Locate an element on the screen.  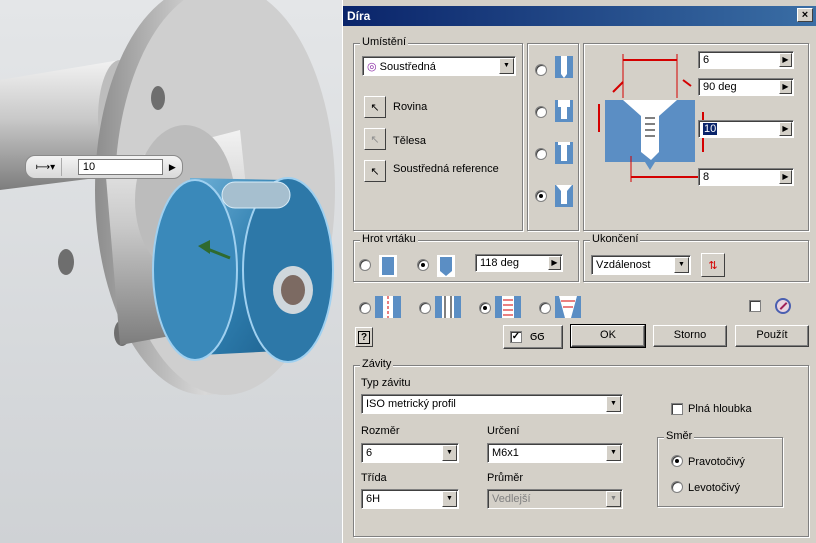
countersink-angle-value: 90 deg is located at coordinates (720, 87).